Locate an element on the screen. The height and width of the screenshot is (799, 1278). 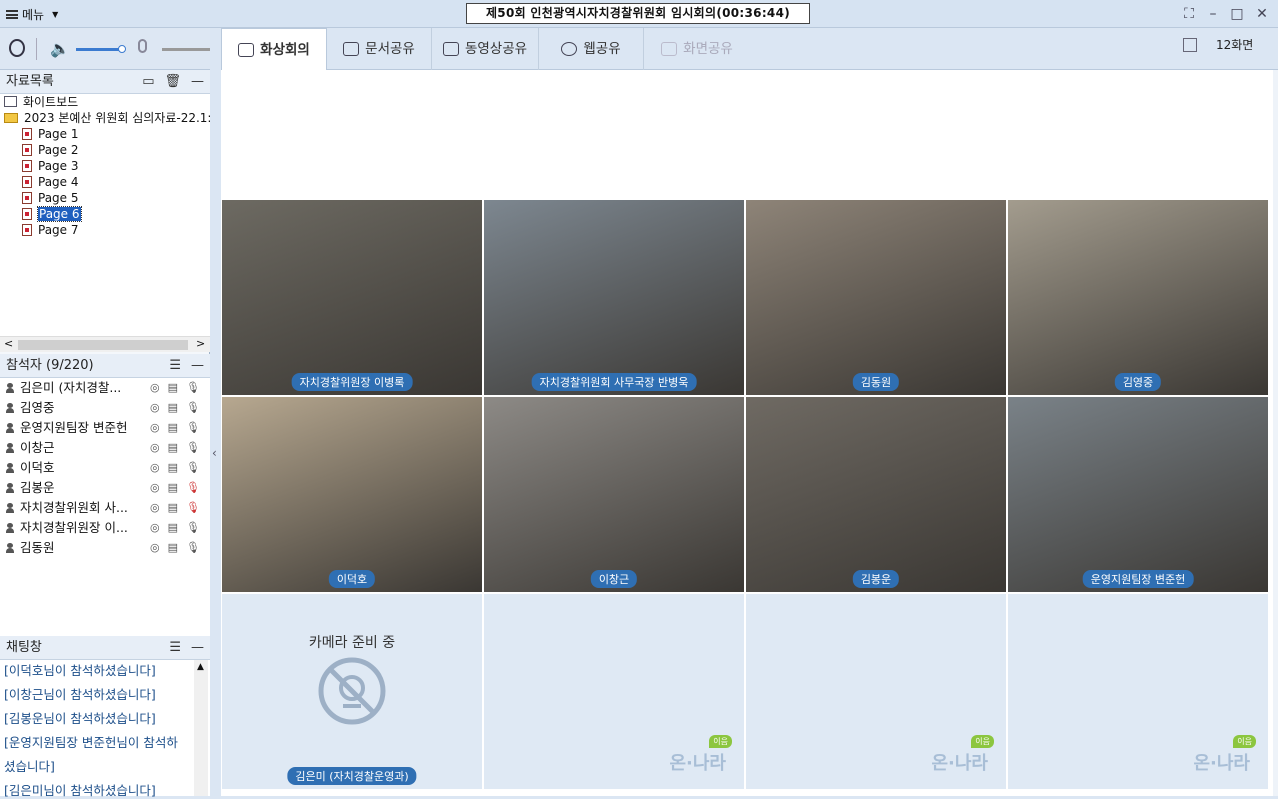
participant-row: 자치경찰위원회 사... ◎ ▤ 🎙 is located at coordinates (105, 508).